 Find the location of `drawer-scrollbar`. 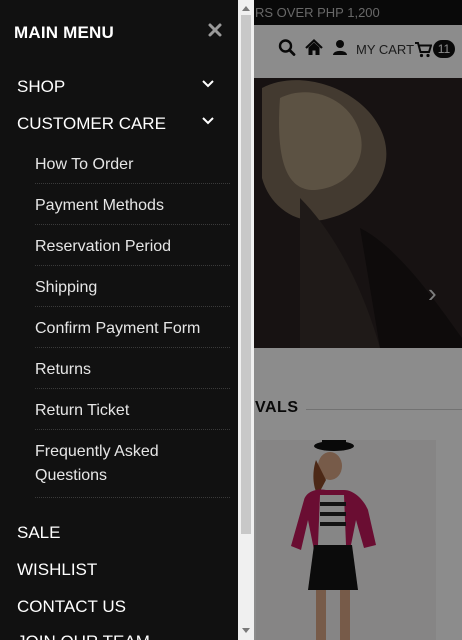

drawer-scrollbar is located at coordinates (246, 320).